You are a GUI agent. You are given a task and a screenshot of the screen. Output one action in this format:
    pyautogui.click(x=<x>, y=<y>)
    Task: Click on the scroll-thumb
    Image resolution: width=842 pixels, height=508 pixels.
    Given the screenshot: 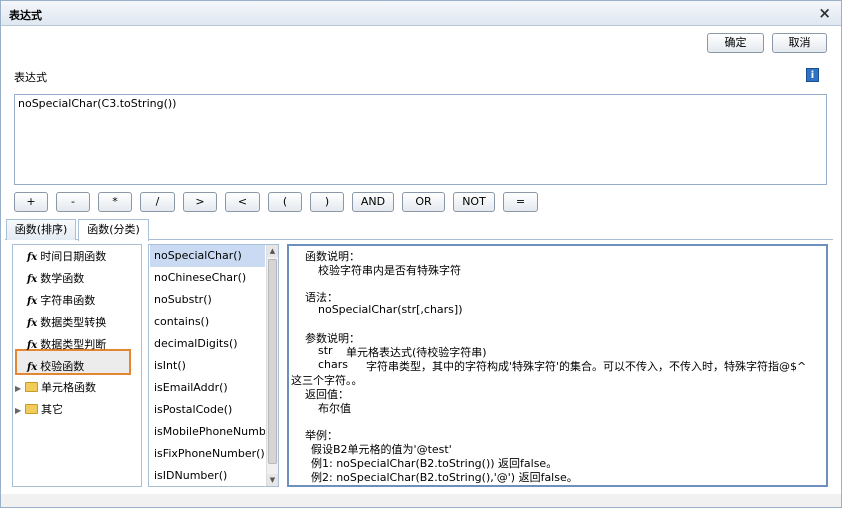 What is the action you would take?
    pyautogui.click(x=272, y=361)
    